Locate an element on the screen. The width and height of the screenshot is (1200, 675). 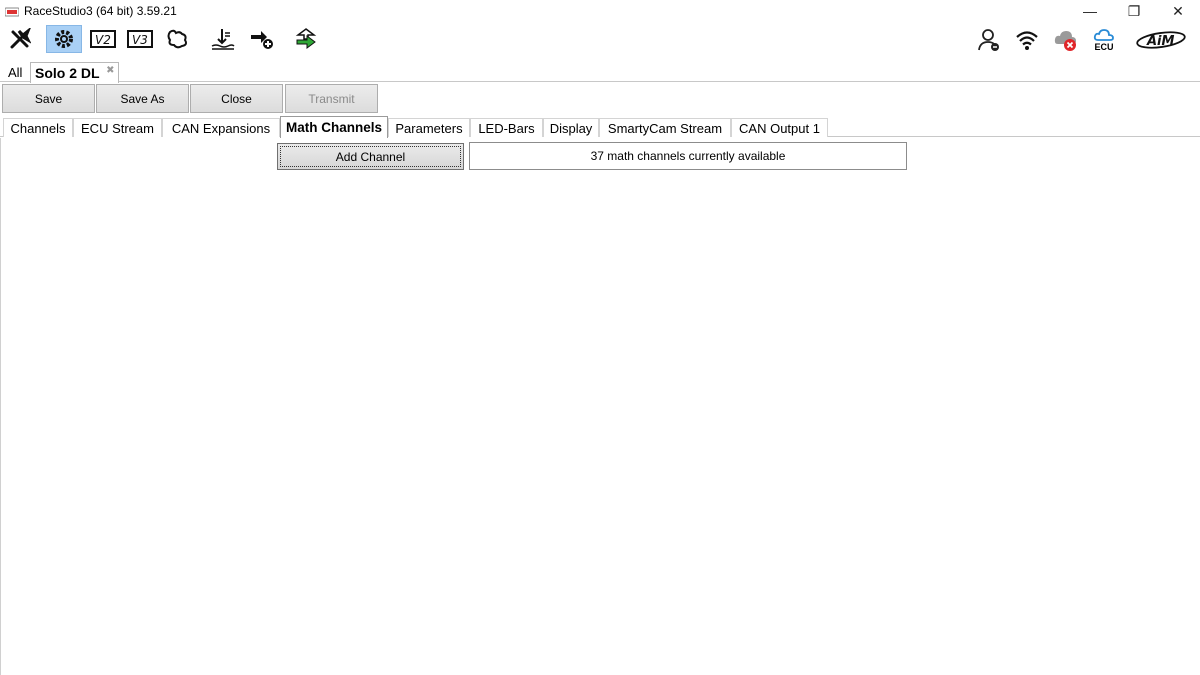
save-button: Save is located at coordinates (48, 98).